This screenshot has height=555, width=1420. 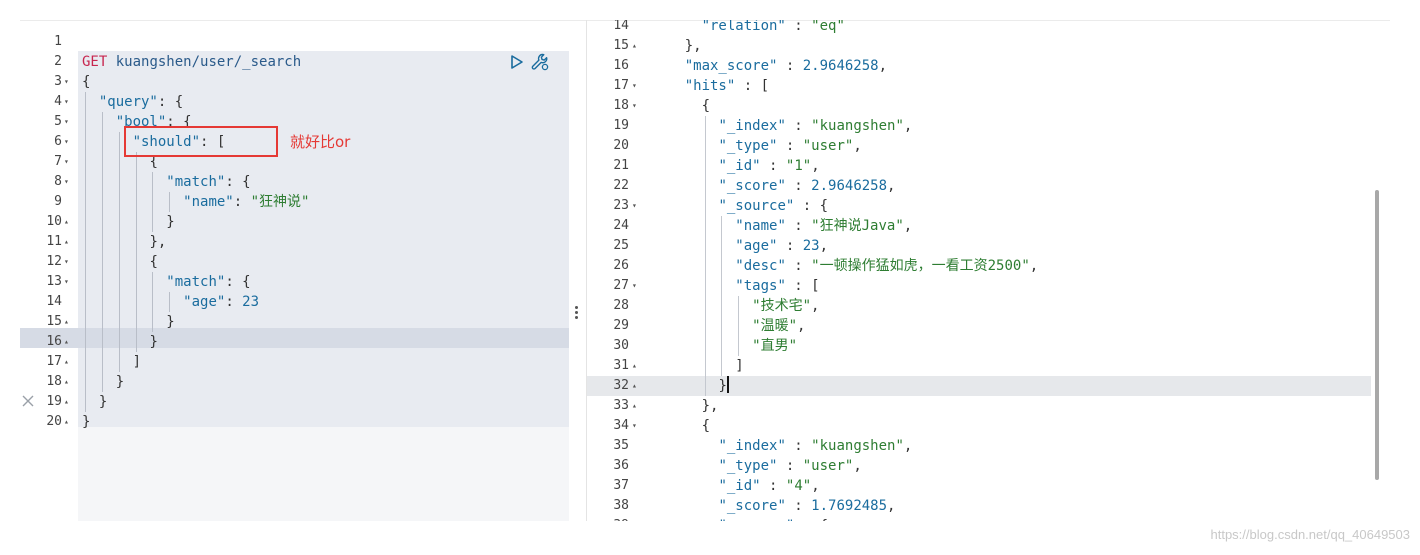 I want to click on pane-splitter, so click(x=577, y=275).